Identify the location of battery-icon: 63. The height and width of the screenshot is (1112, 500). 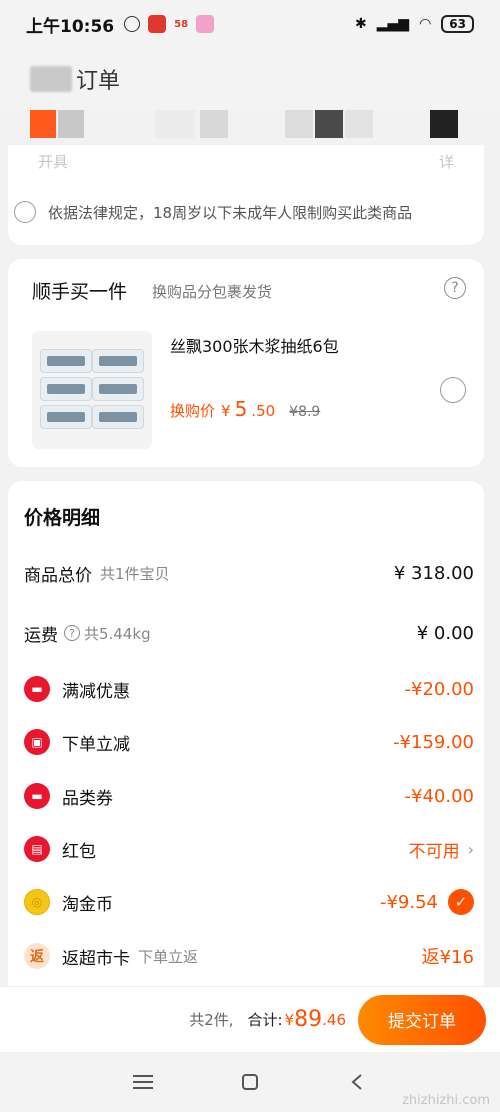
(457, 24).